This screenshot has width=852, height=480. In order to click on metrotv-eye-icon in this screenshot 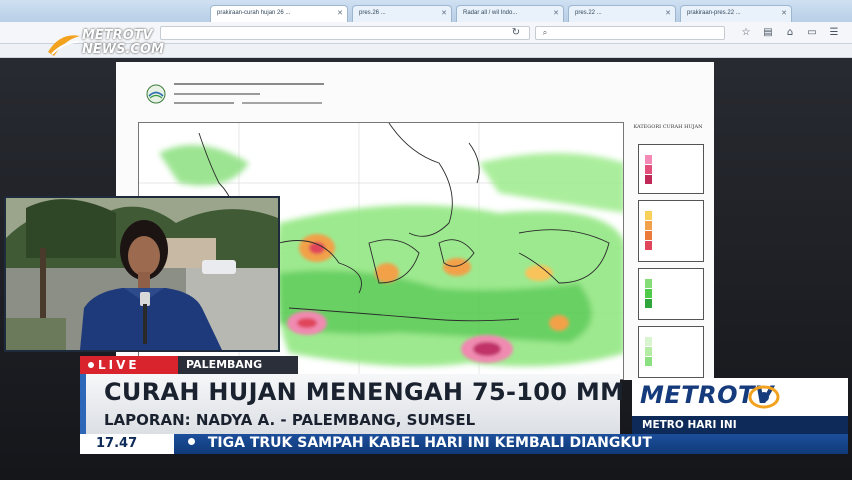, I will do `click(764, 397)`.